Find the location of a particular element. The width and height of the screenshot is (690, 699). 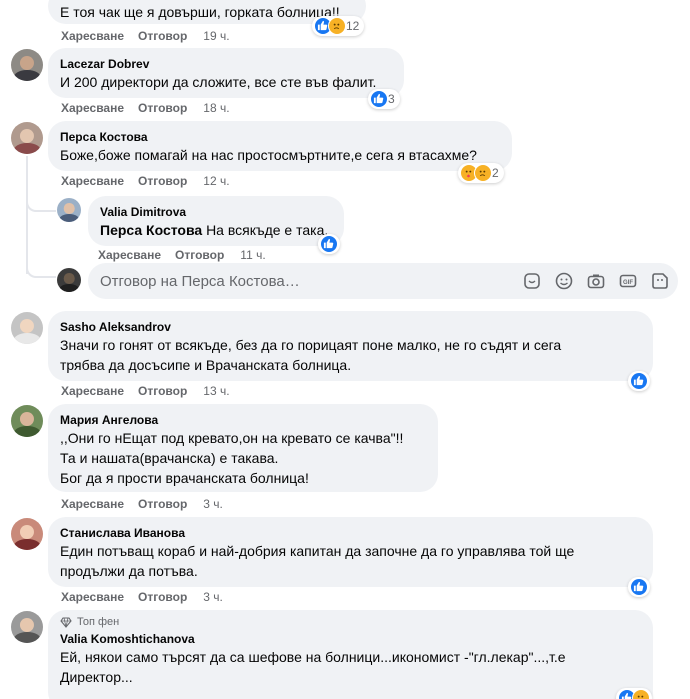

svg-text: GIF is located at coordinates (628, 283).